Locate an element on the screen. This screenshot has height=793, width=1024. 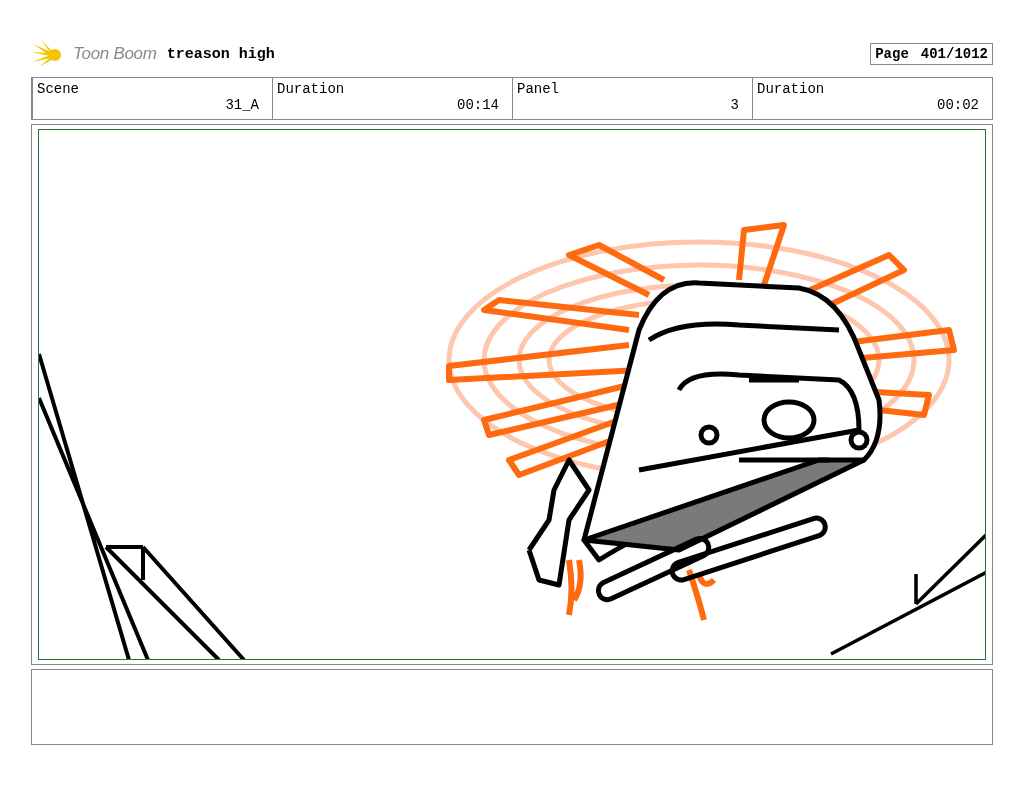
project-title: treason high is located at coordinates (220, 54).